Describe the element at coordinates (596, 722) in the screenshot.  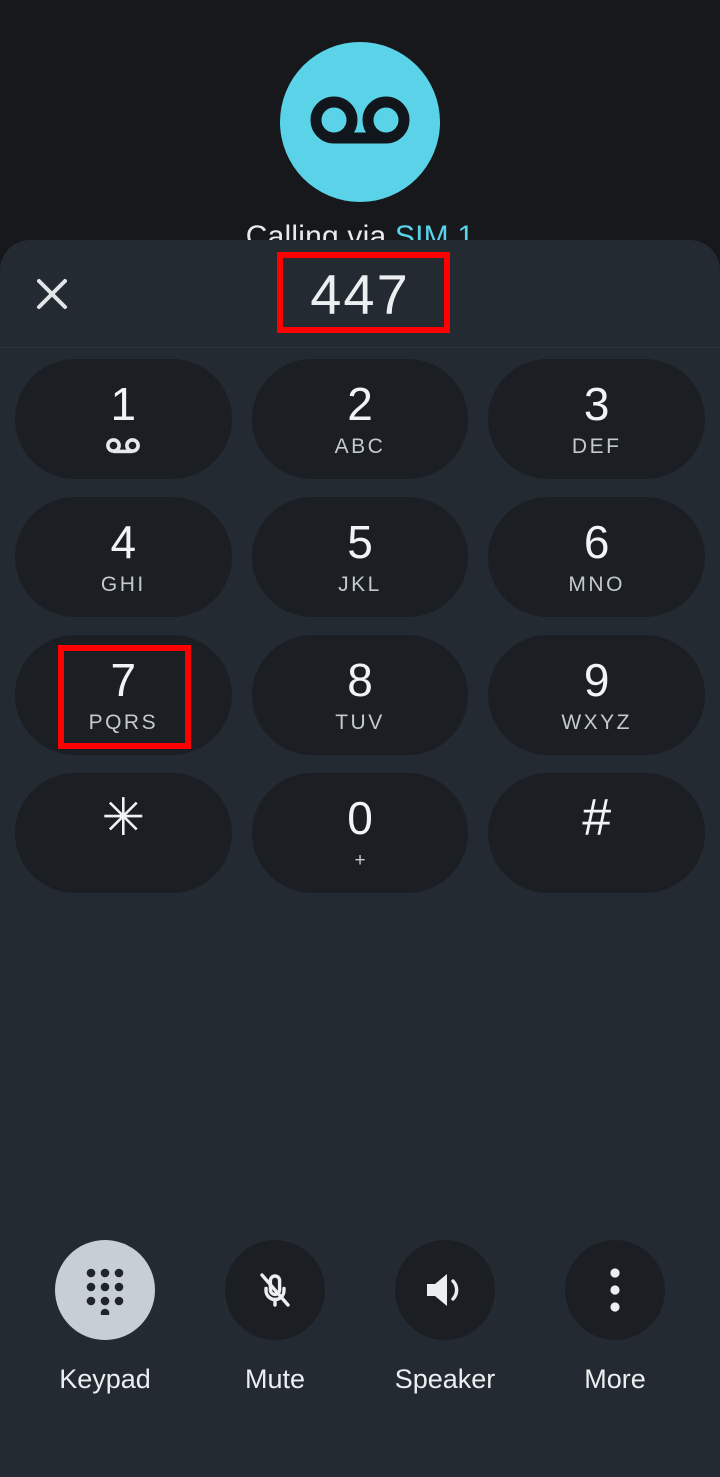
I see `key-9-letters: WXYZ` at that location.